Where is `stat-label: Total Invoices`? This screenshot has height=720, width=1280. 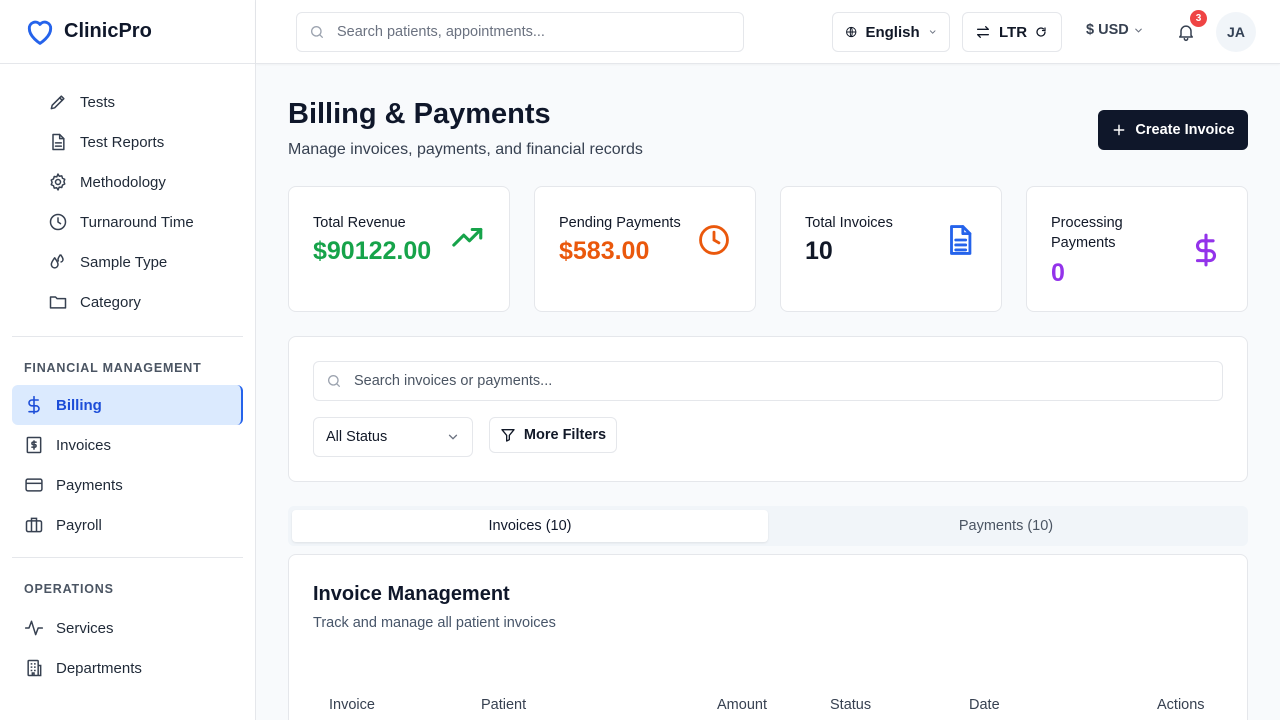 stat-label: Total Invoices is located at coordinates (849, 223).